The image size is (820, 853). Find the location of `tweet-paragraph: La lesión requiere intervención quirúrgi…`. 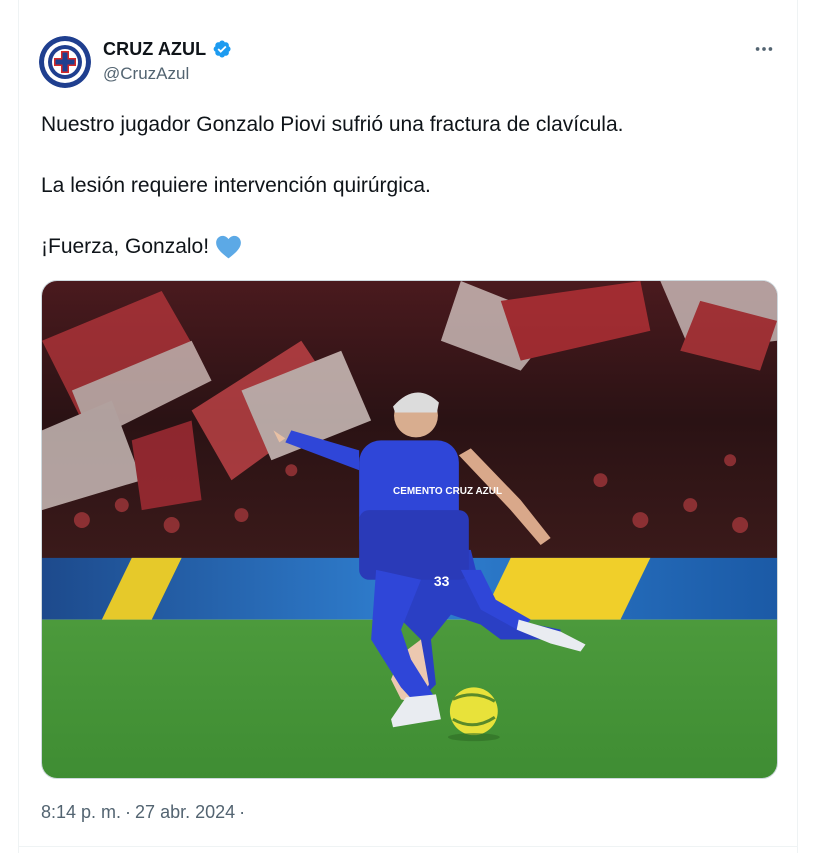

tweet-paragraph: La lesión requiere intervención quirúrgi… is located at coordinates (236, 185).